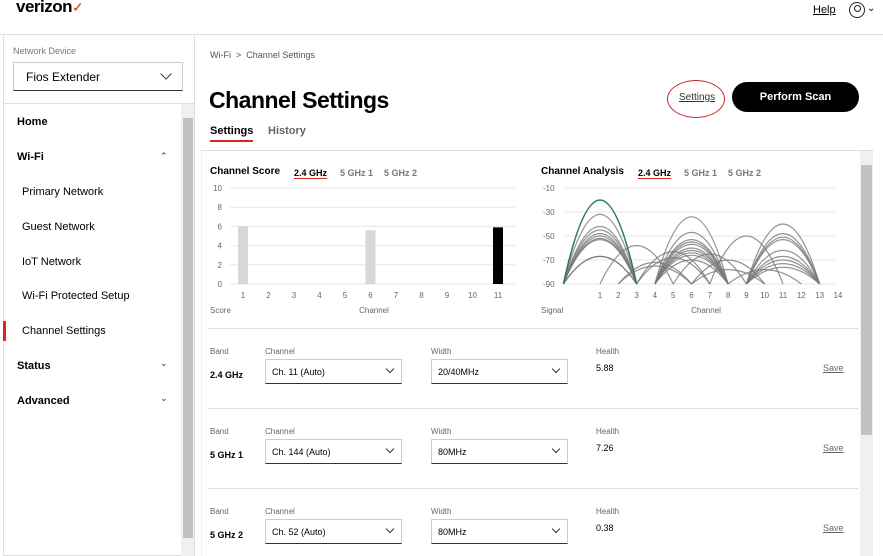 This screenshot has height=556, width=883. What do you see at coordinates (499, 371) in the screenshot?
I see `width-select: 20/40MHz` at bounding box center [499, 371].